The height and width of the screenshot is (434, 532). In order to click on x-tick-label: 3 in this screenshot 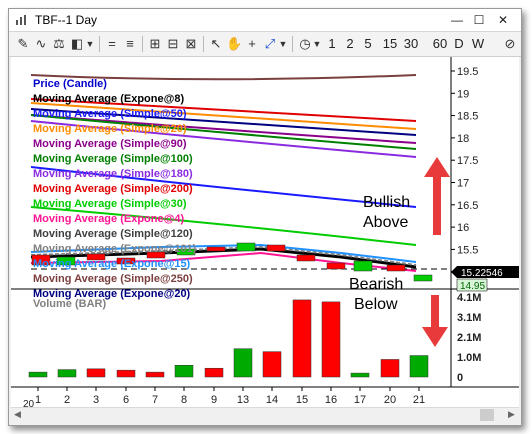, I will do `click(96, 400)`.